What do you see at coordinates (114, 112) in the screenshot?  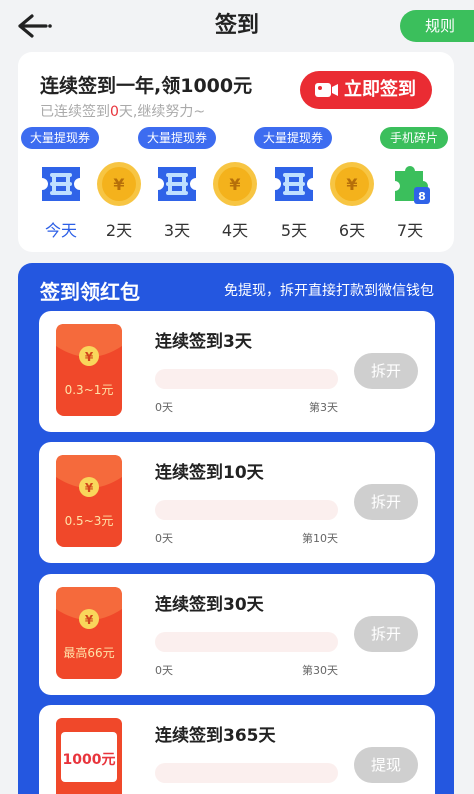 I see `days-signed-count: 0` at bounding box center [114, 112].